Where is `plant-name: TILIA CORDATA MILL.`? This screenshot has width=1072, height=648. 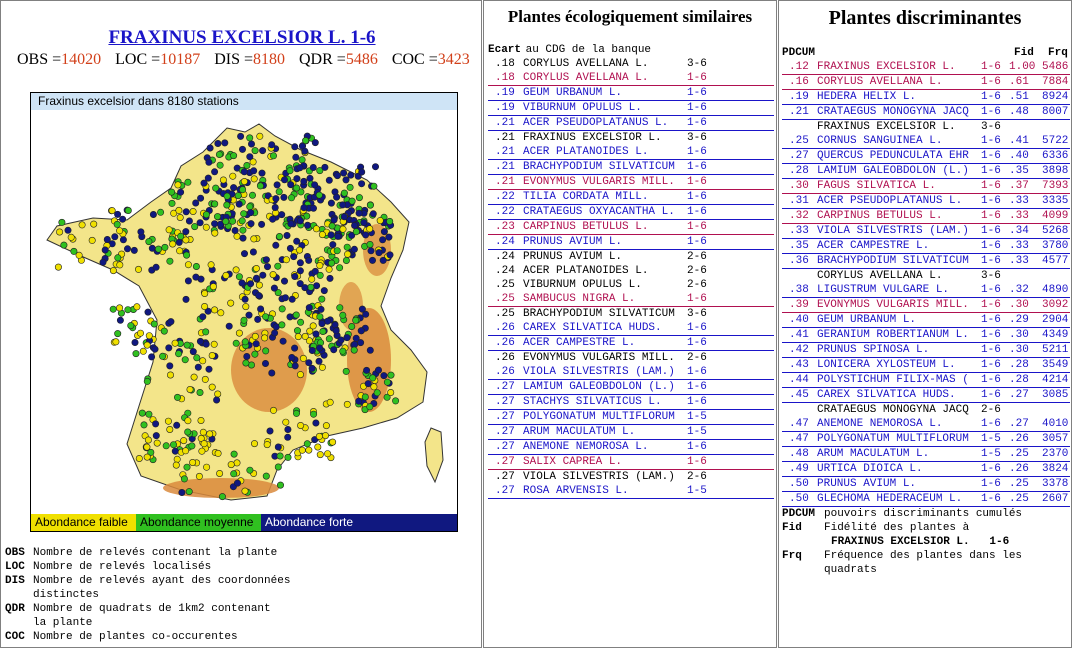 plant-name: TILIA CORDATA MILL. is located at coordinates (586, 197).